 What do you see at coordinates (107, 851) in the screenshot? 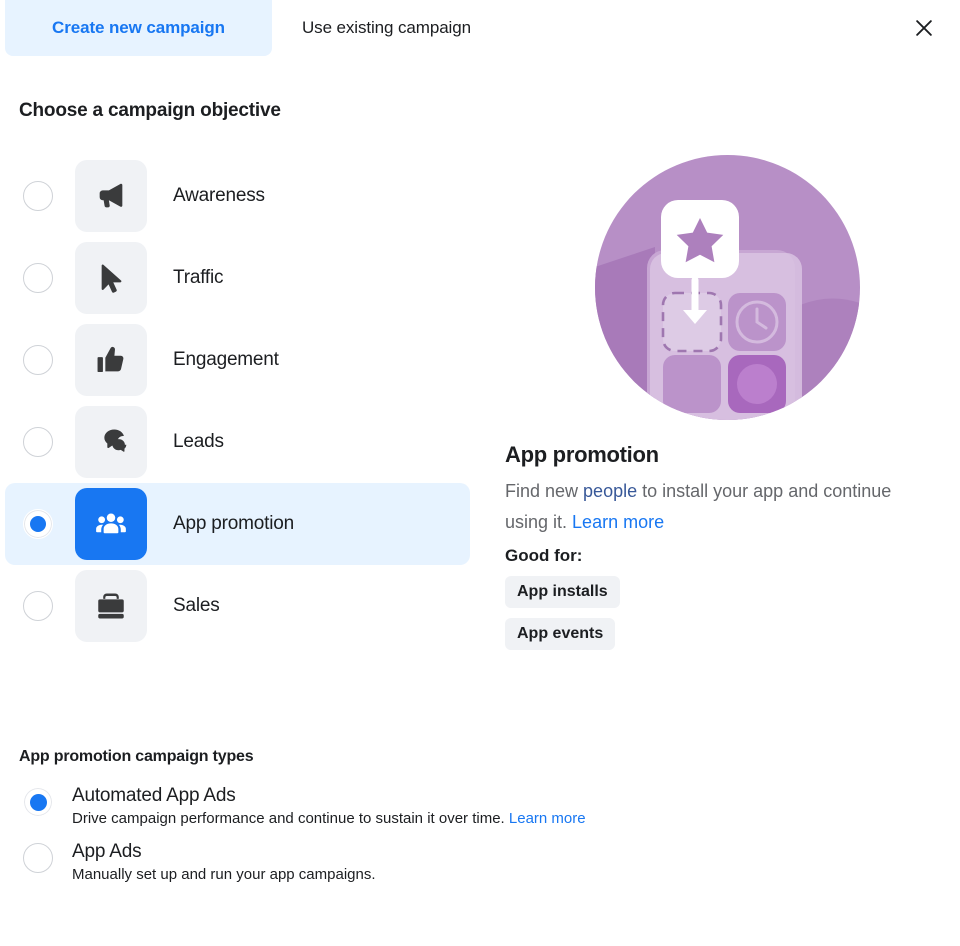
I see `campaign-type-name-app-ads: App Ads` at bounding box center [107, 851].